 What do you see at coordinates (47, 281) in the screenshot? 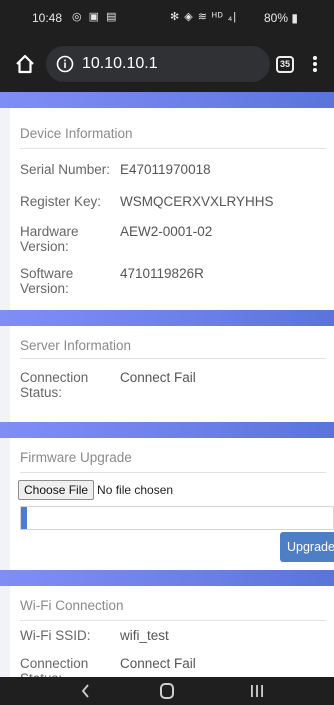
I see `software-version-label: Software Version:` at bounding box center [47, 281].